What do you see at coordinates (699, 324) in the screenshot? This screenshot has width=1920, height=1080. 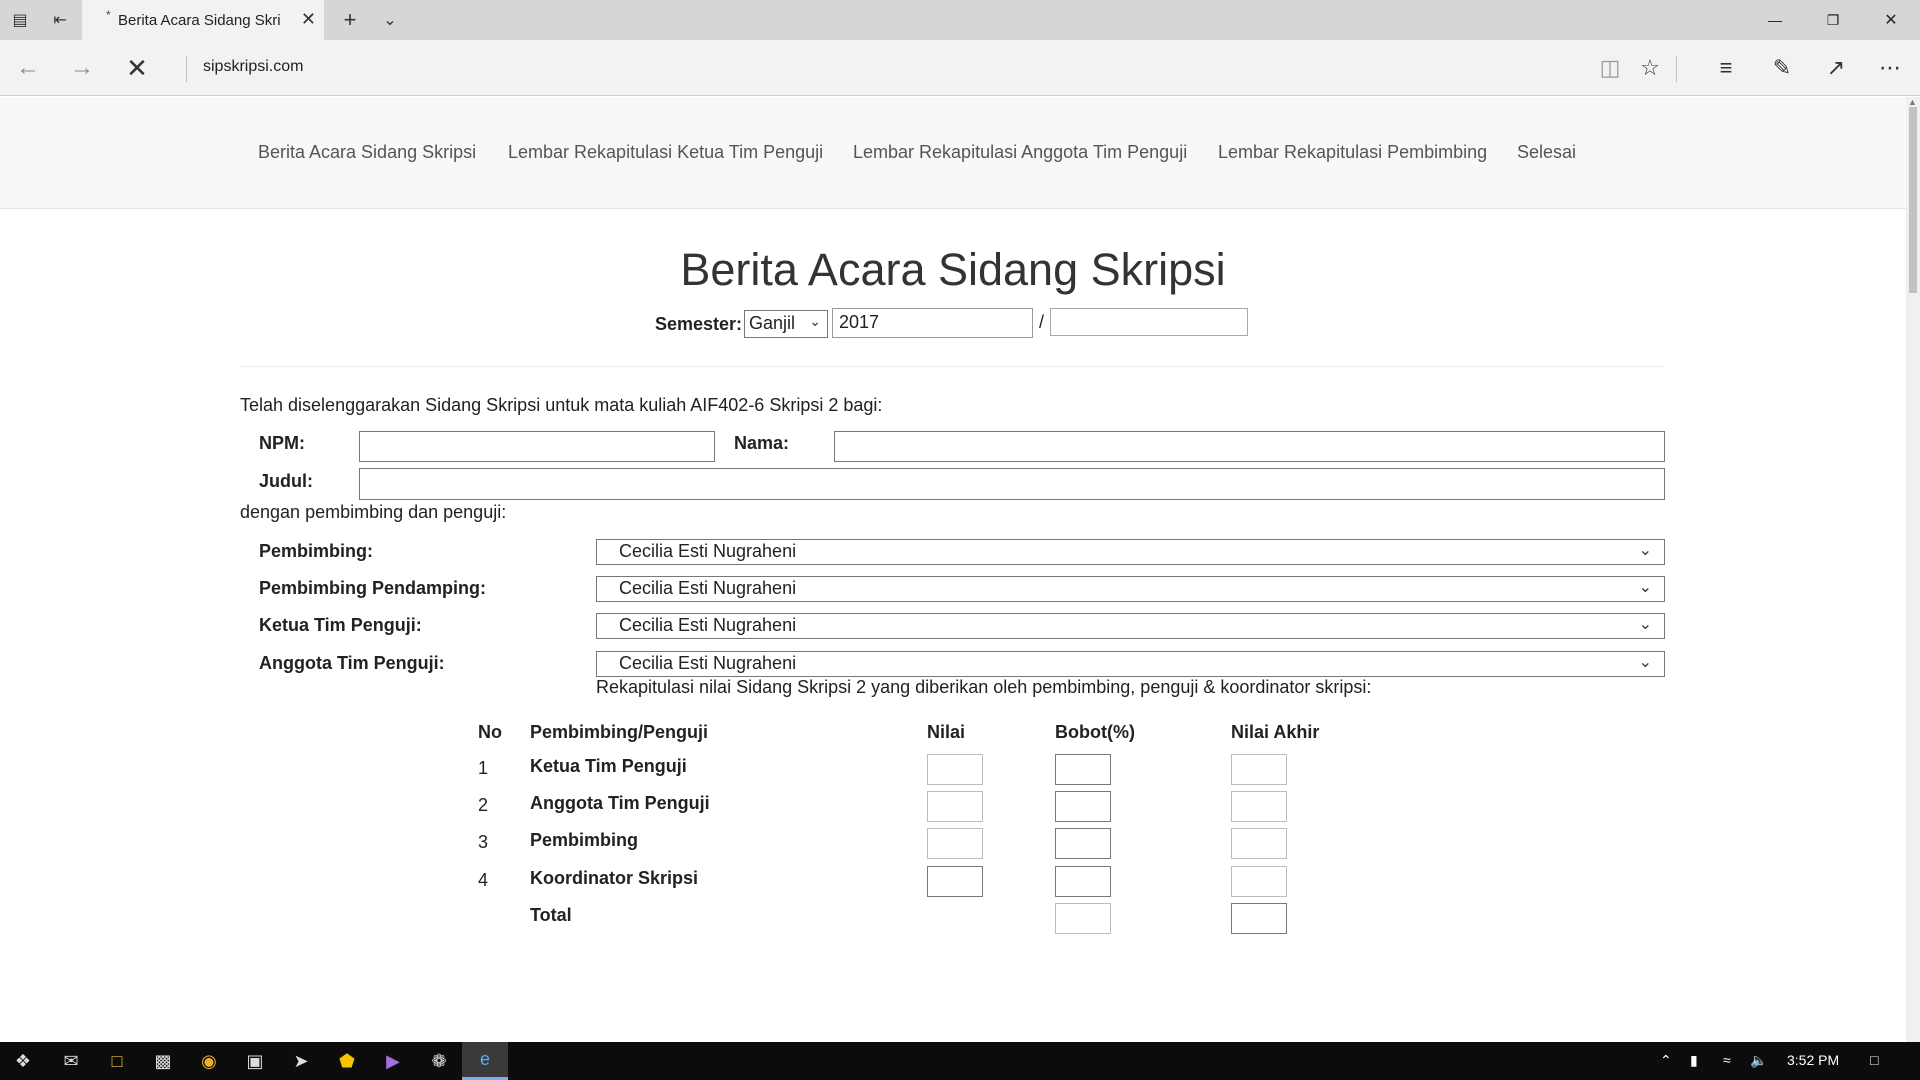 I see `semester-label: Semester:` at bounding box center [699, 324].